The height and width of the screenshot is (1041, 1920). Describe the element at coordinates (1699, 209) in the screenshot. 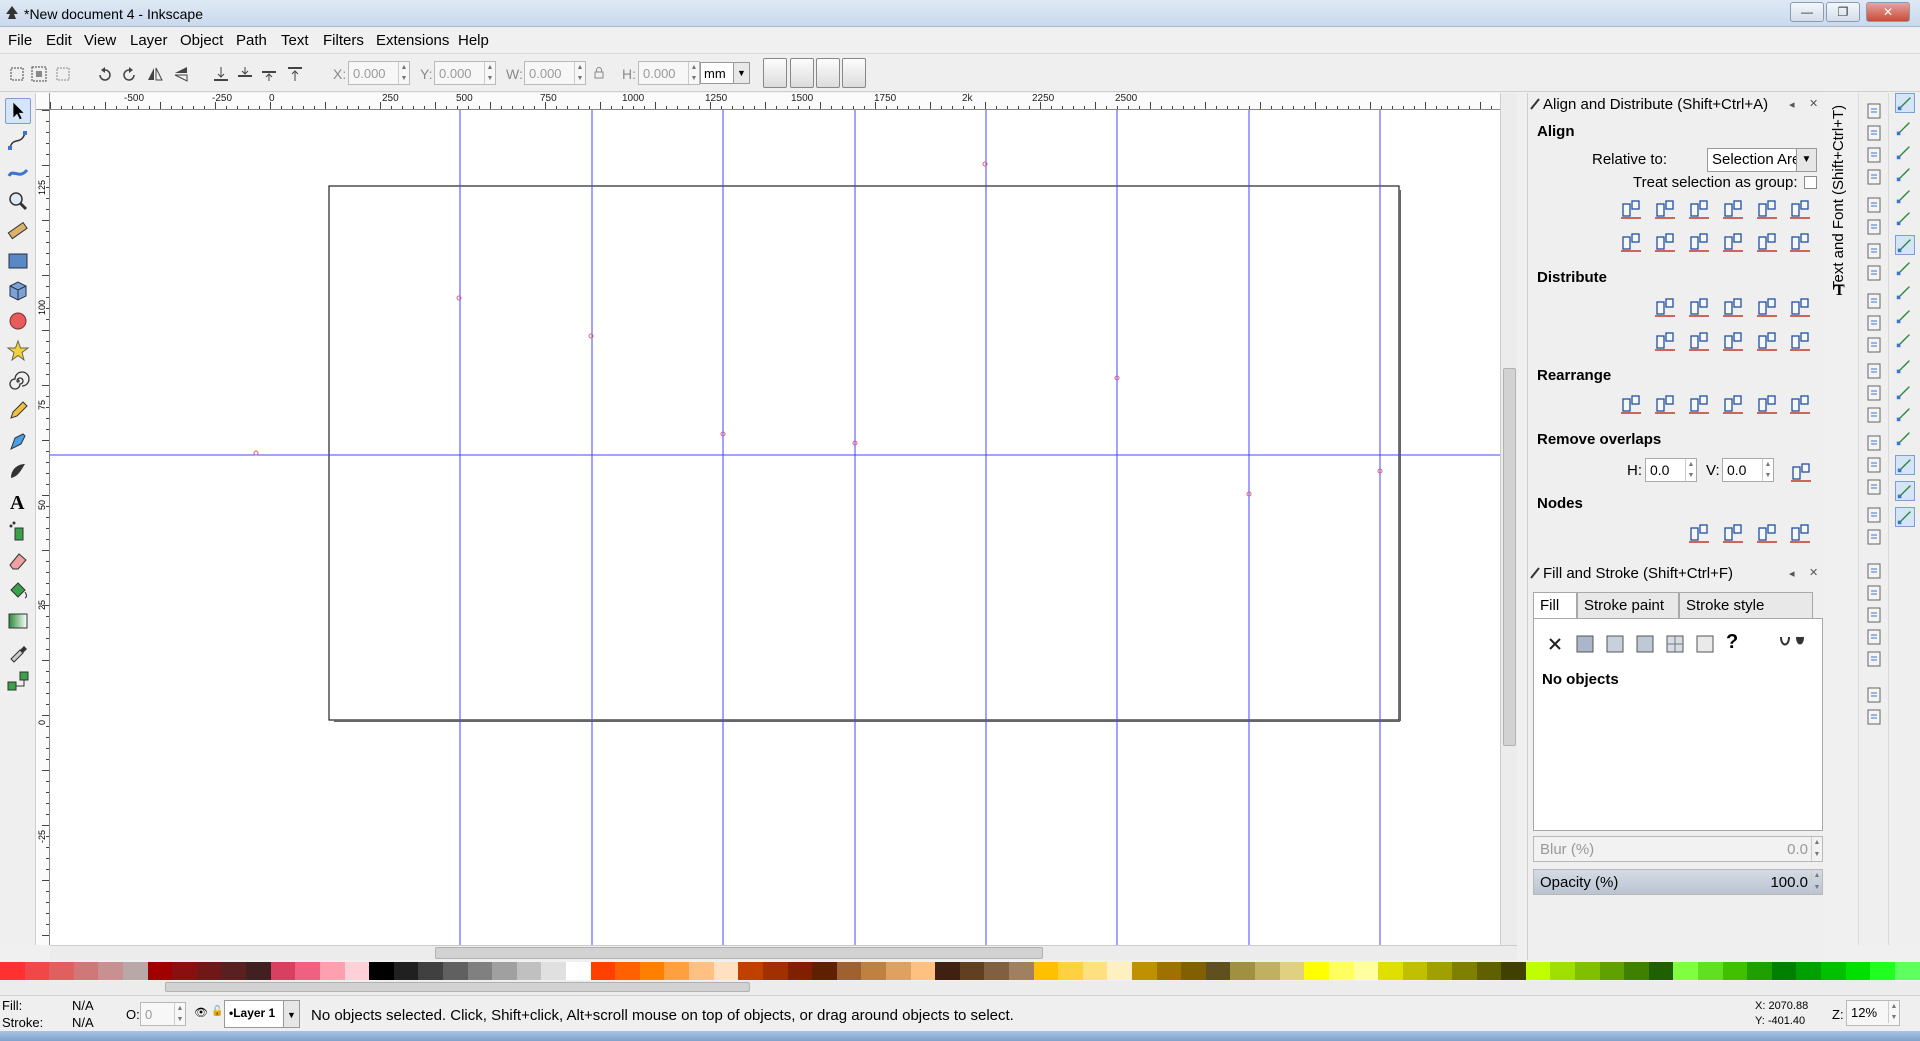

I see `center-vertical-axis-icon` at that location.